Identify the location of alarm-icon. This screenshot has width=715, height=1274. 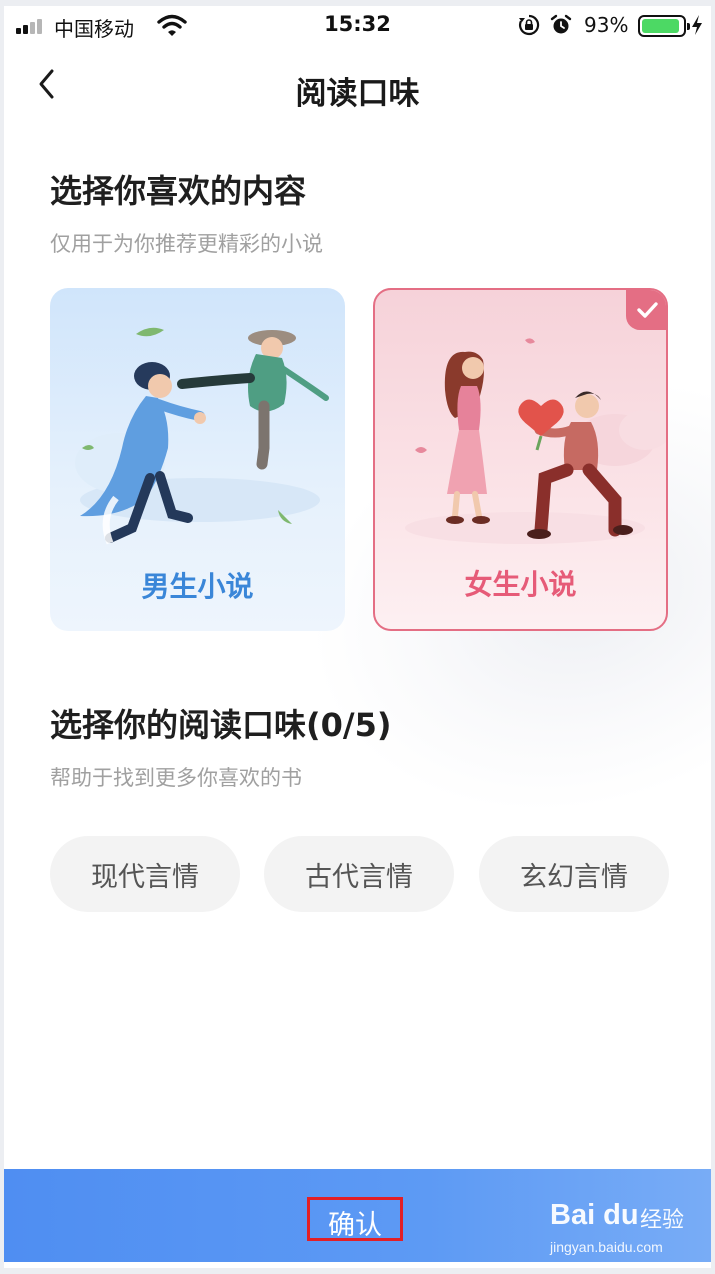
(561, 24).